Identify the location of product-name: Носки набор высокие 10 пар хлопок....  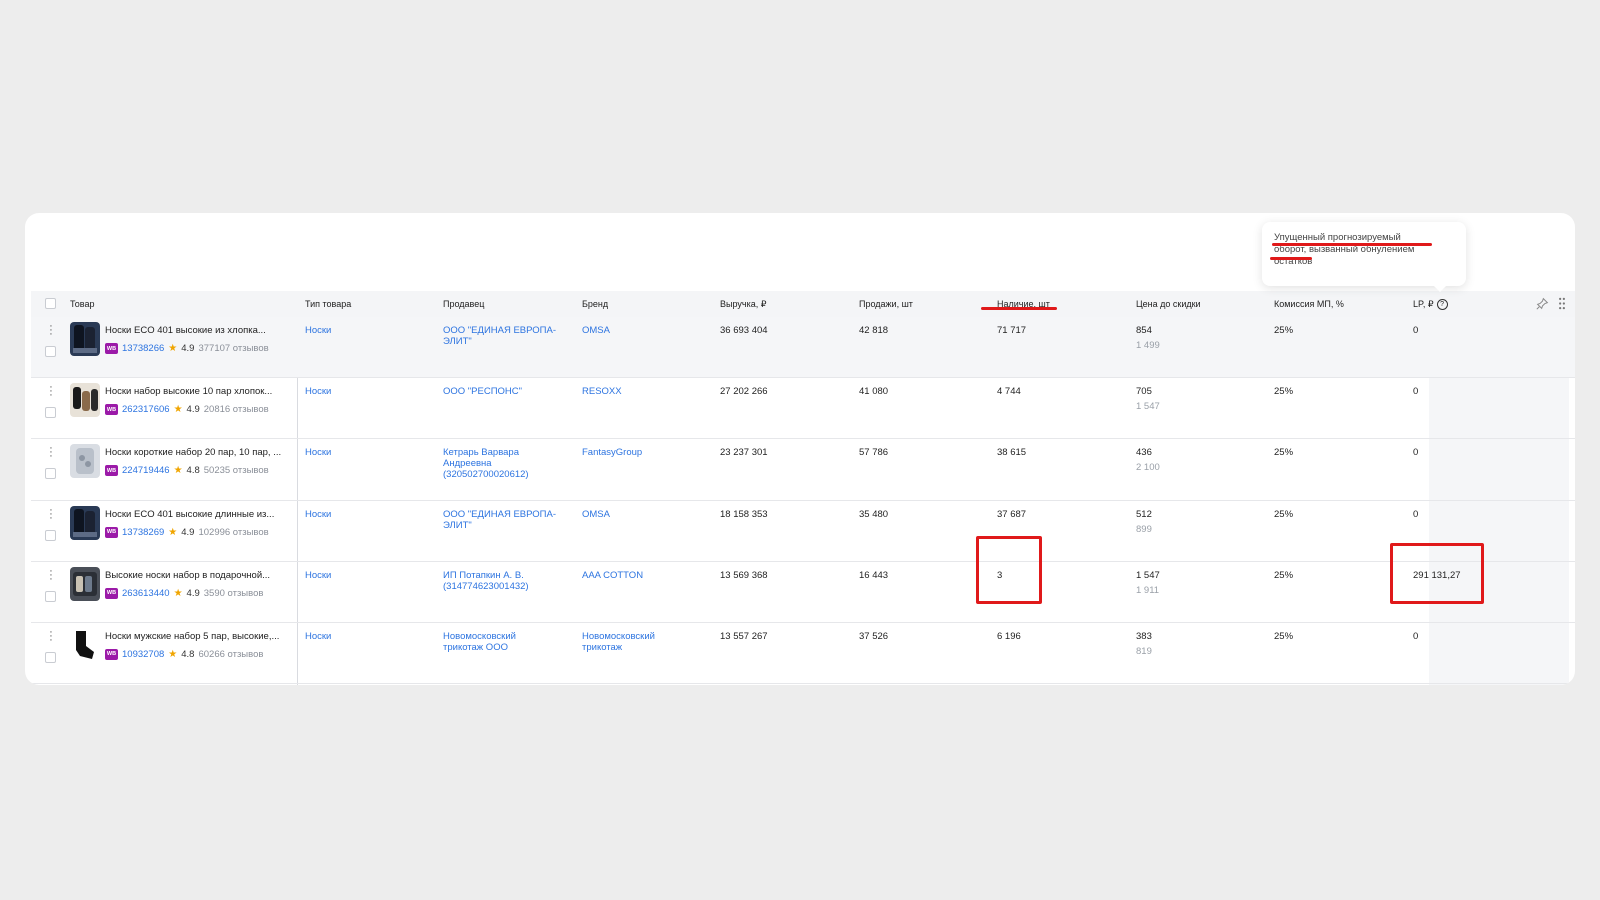
(199, 391).